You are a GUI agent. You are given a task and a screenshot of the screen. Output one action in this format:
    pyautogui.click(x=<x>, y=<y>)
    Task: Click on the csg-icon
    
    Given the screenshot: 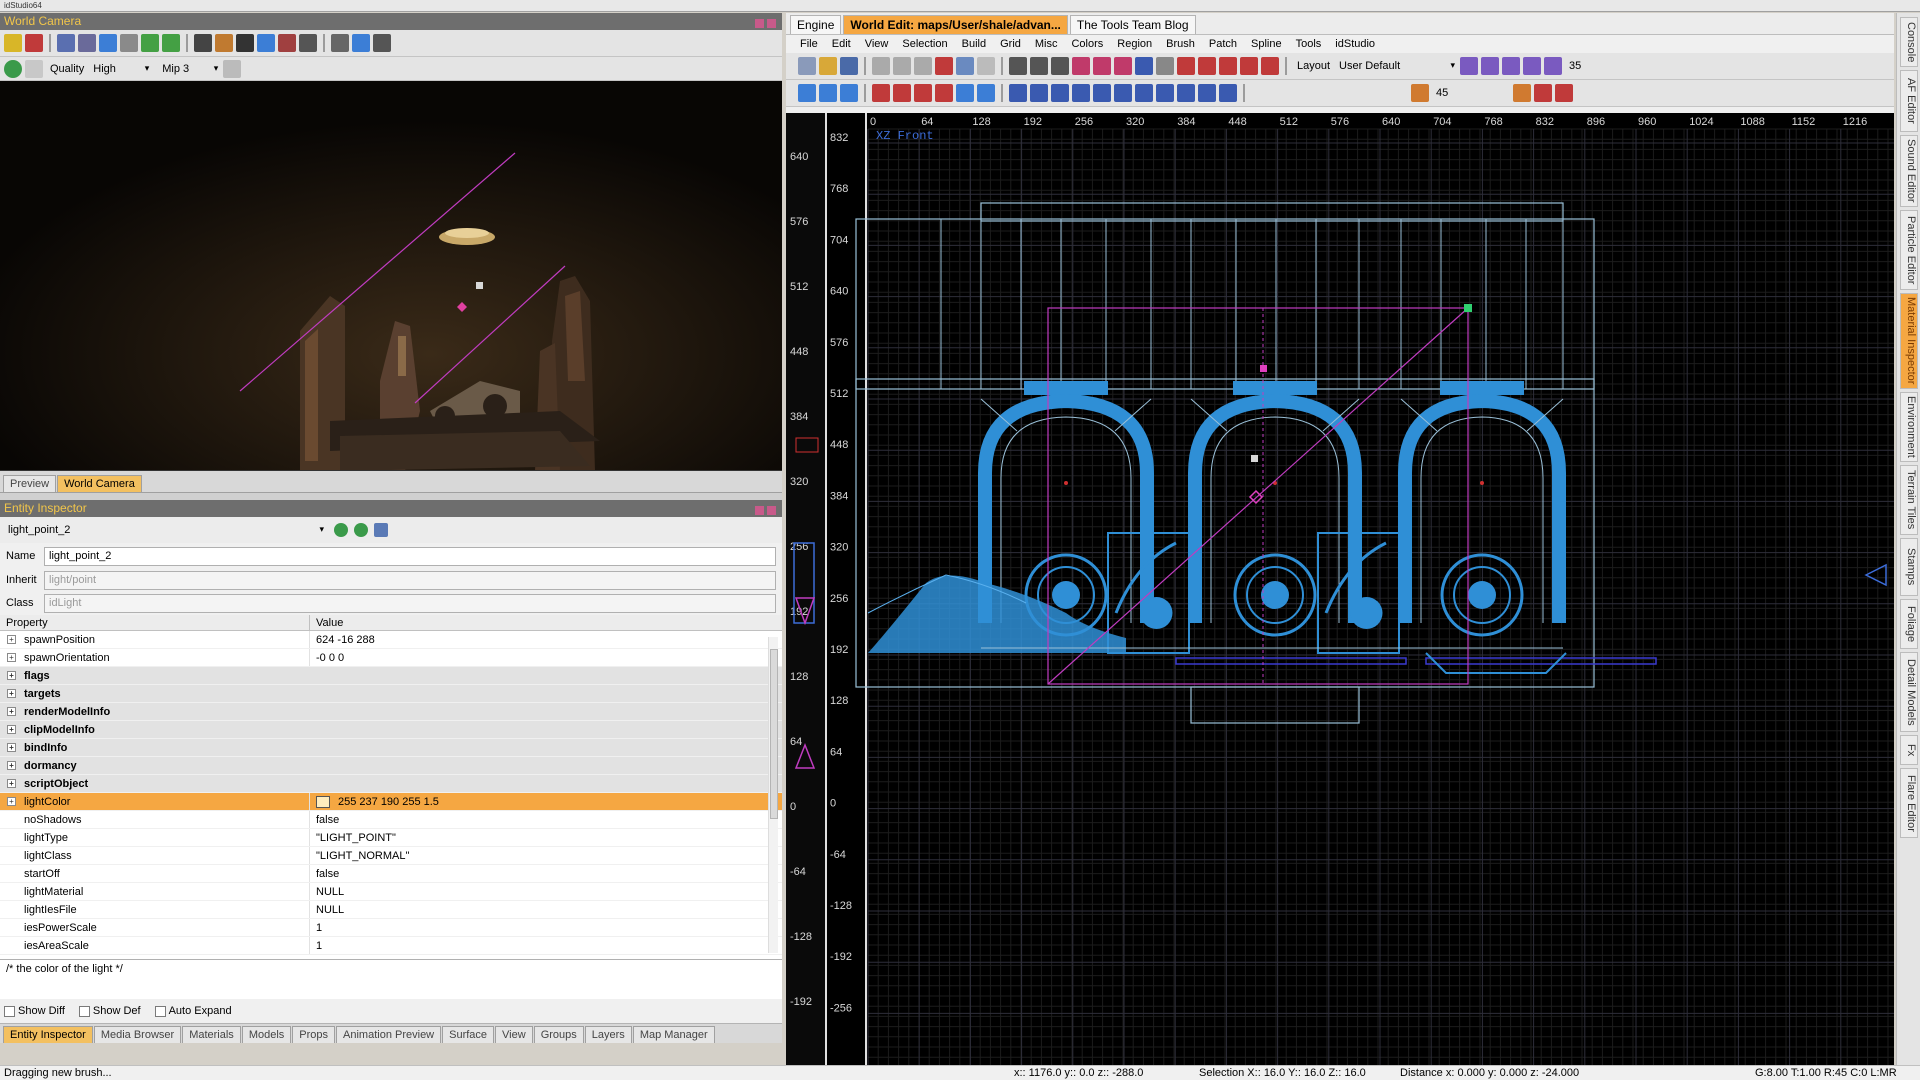 What is the action you would take?
    pyautogui.click(x=1060, y=66)
    